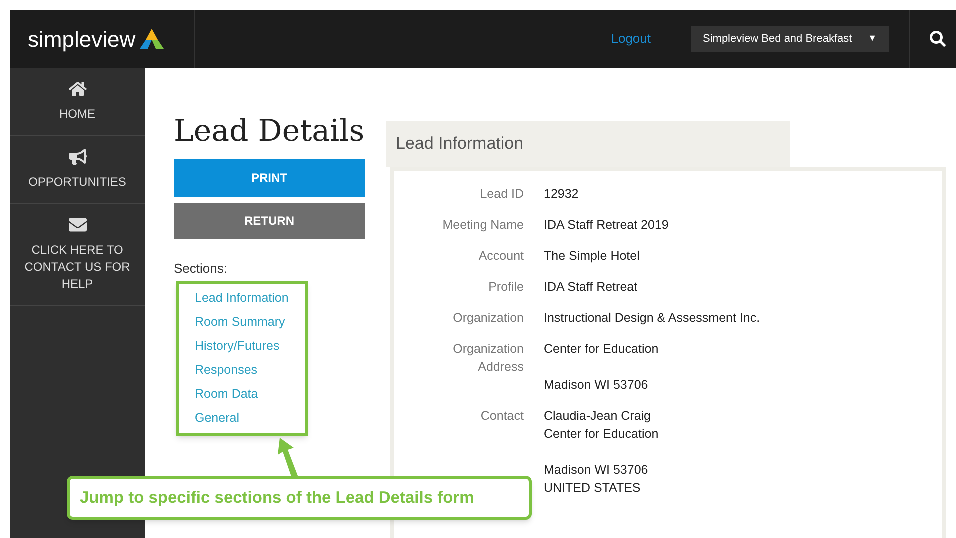 The image size is (956, 538). What do you see at coordinates (591, 287) in the screenshot?
I see `field-value: IDA Staff Retreat` at bounding box center [591, 287].